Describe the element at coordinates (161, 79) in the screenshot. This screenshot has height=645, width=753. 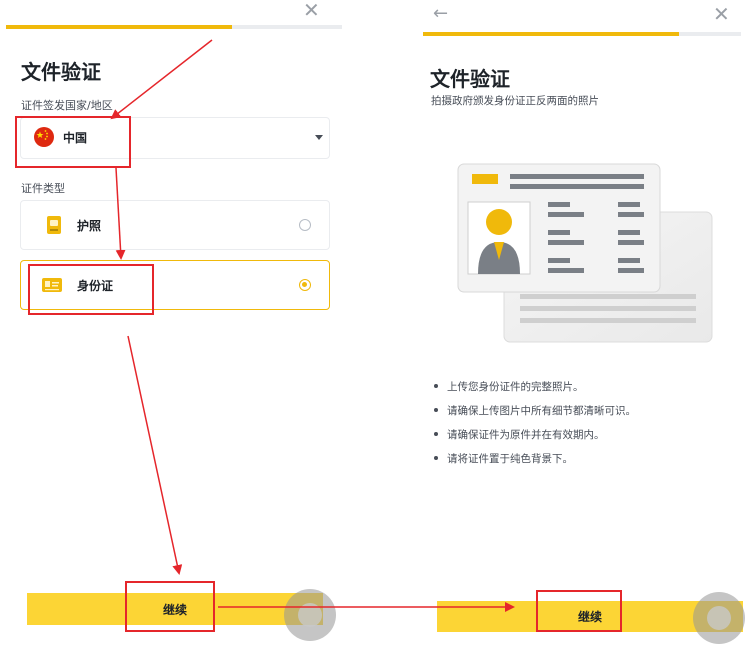
I see `arrow-to-country` at that location.